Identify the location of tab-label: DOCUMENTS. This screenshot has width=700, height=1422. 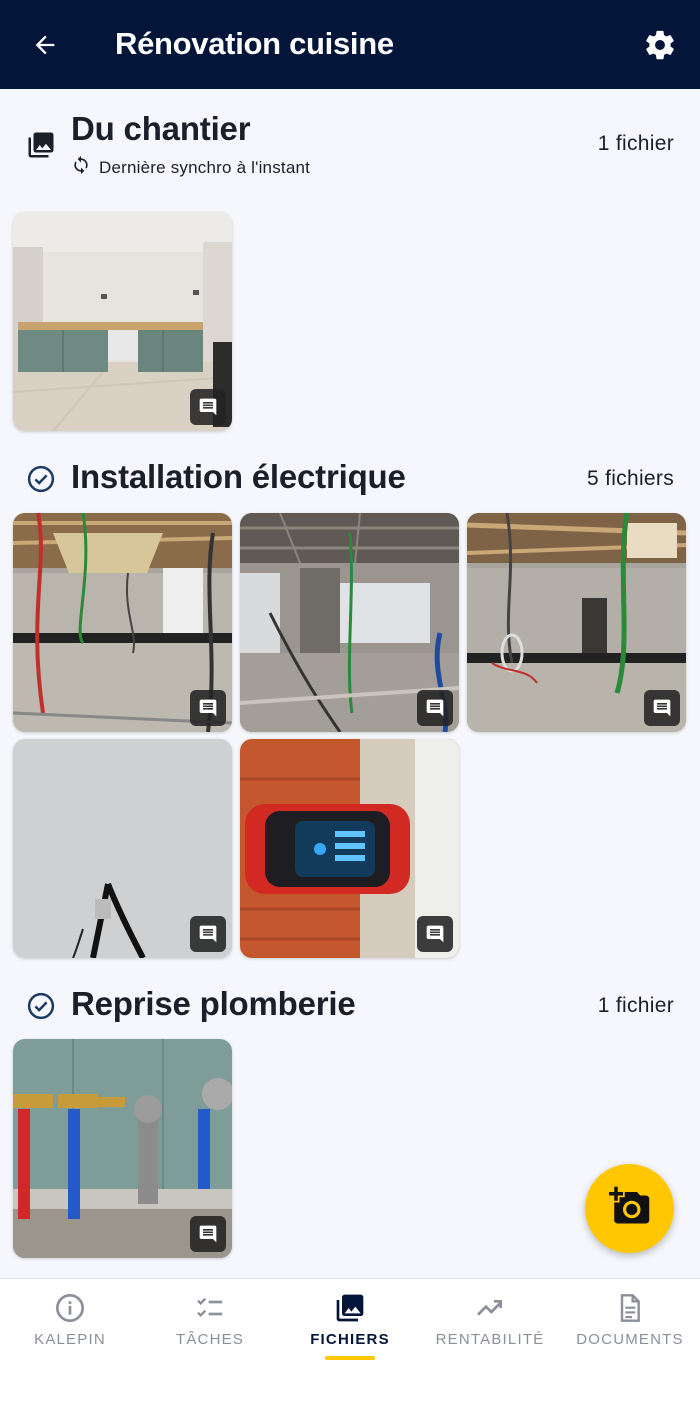
(630, 1339).